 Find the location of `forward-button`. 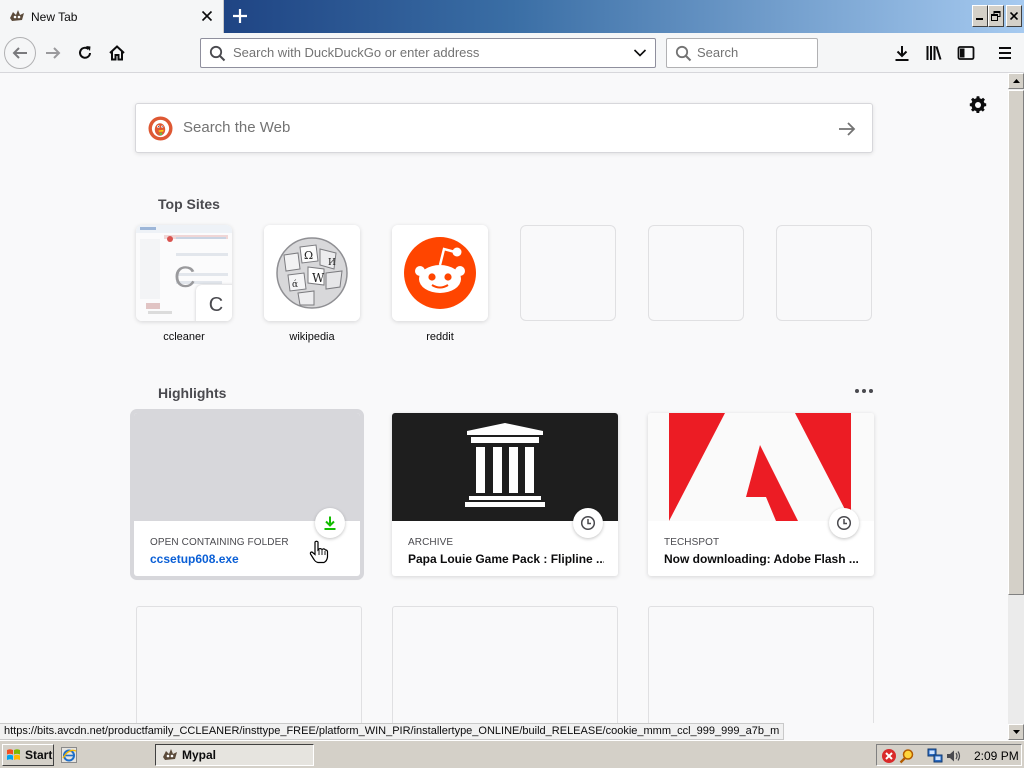

forward-button is located at coordinates (53, 53).